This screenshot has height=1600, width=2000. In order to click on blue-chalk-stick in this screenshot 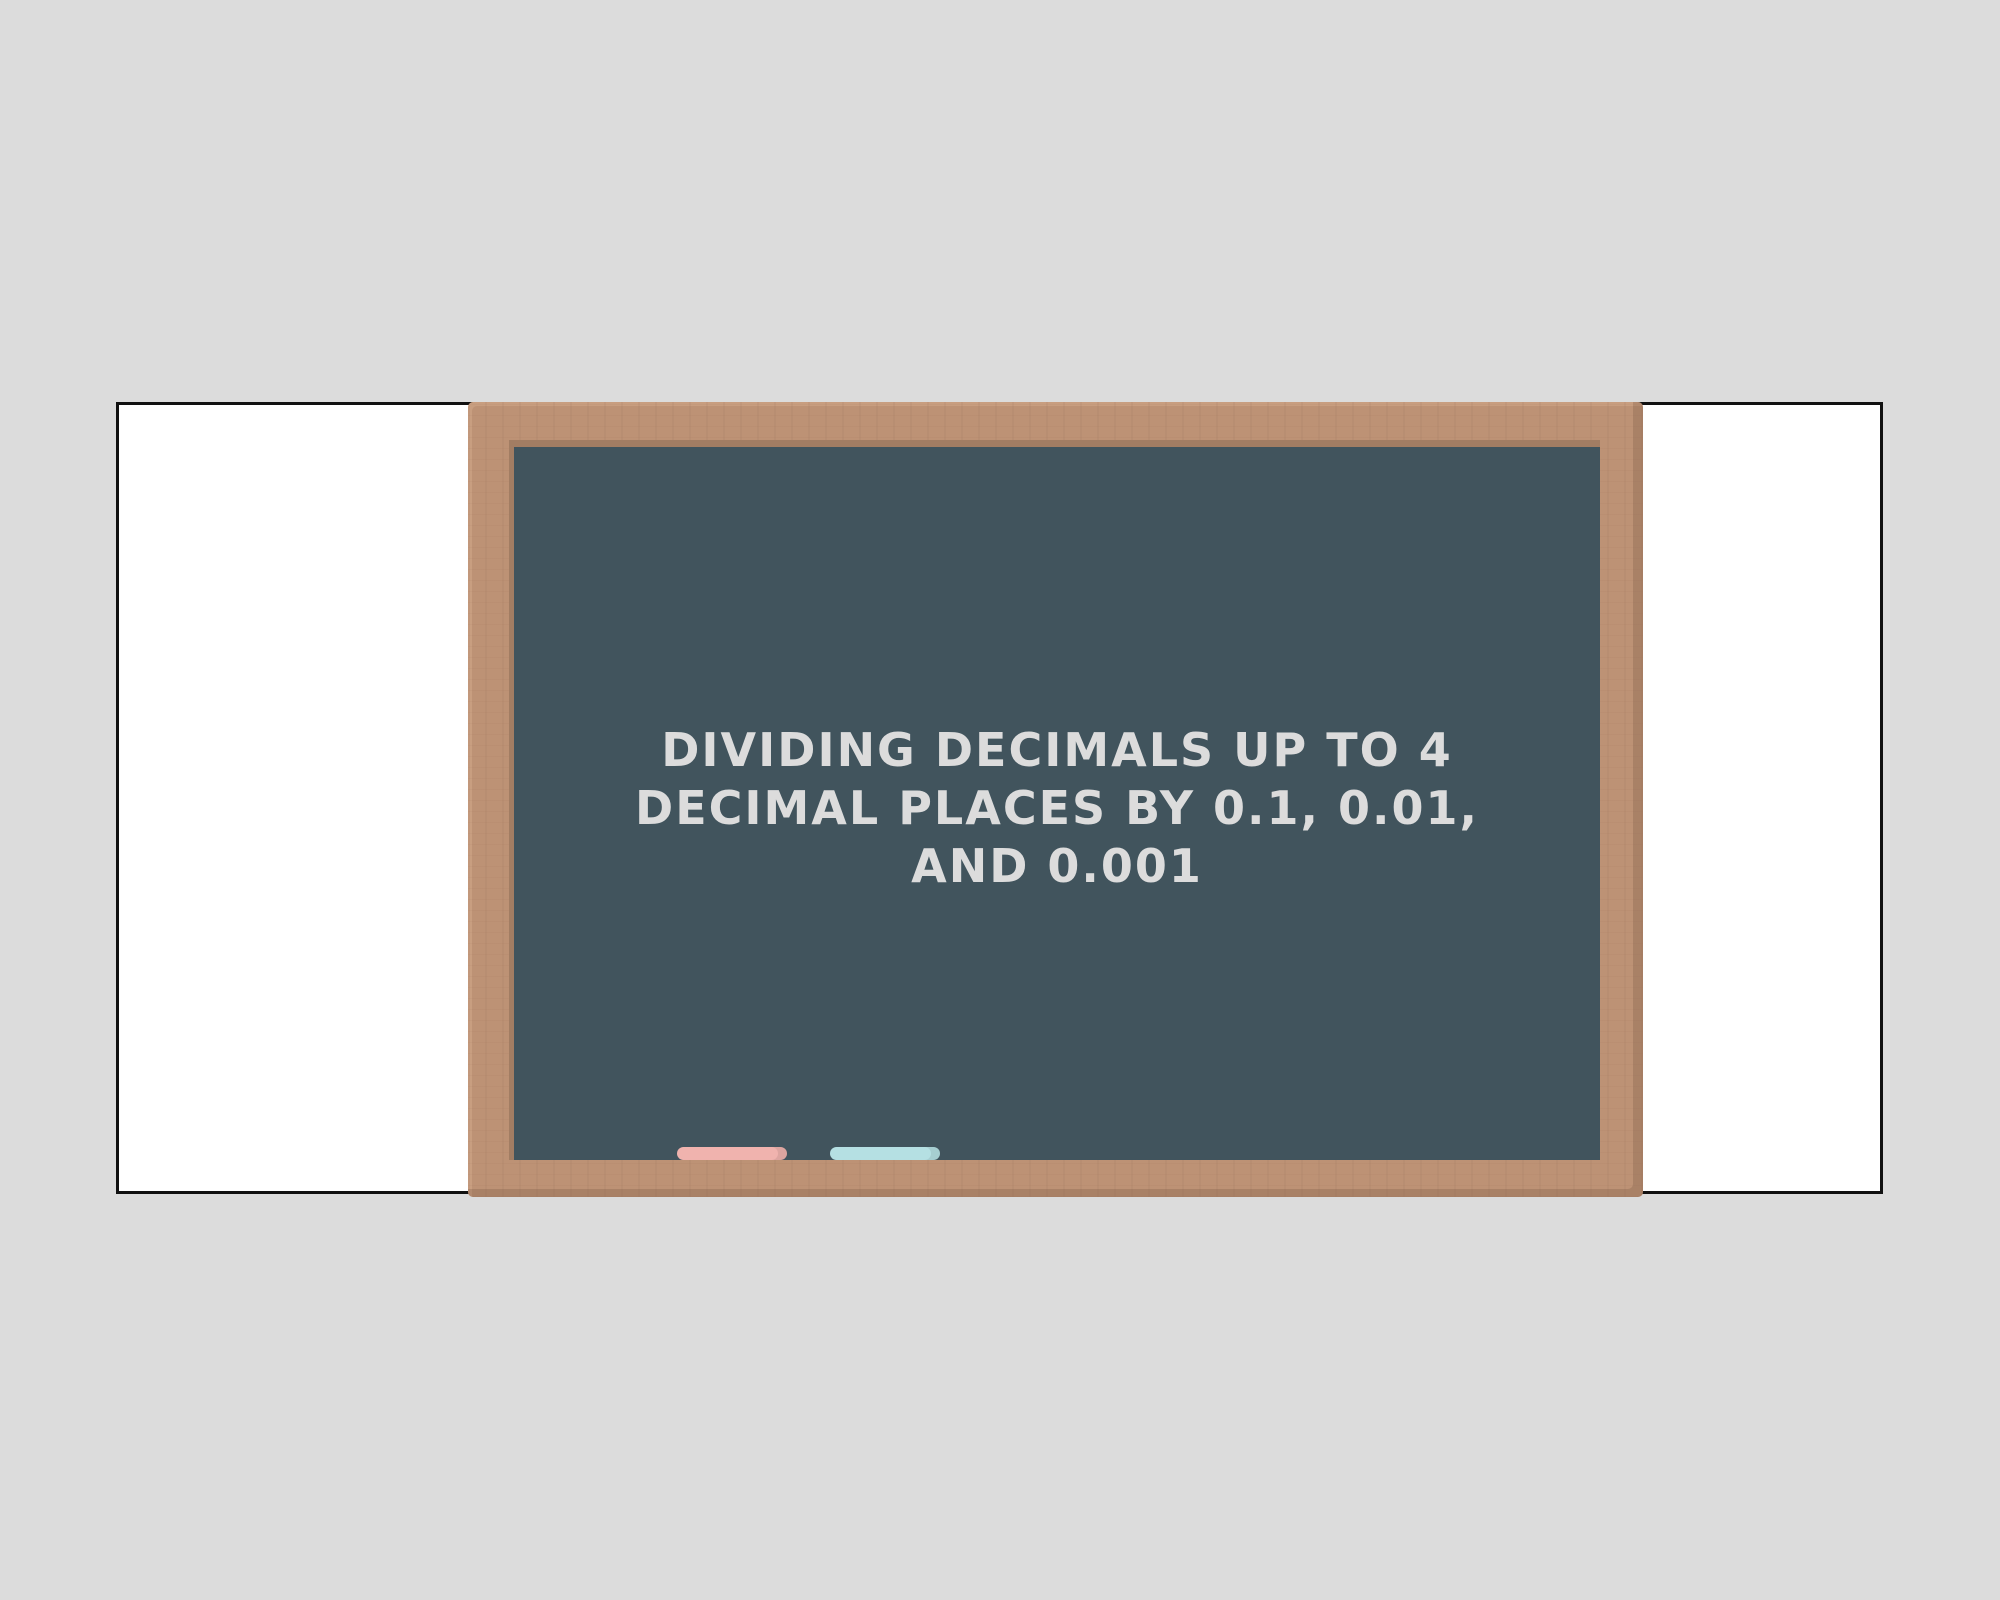, I will do `click(885, 1153)`.